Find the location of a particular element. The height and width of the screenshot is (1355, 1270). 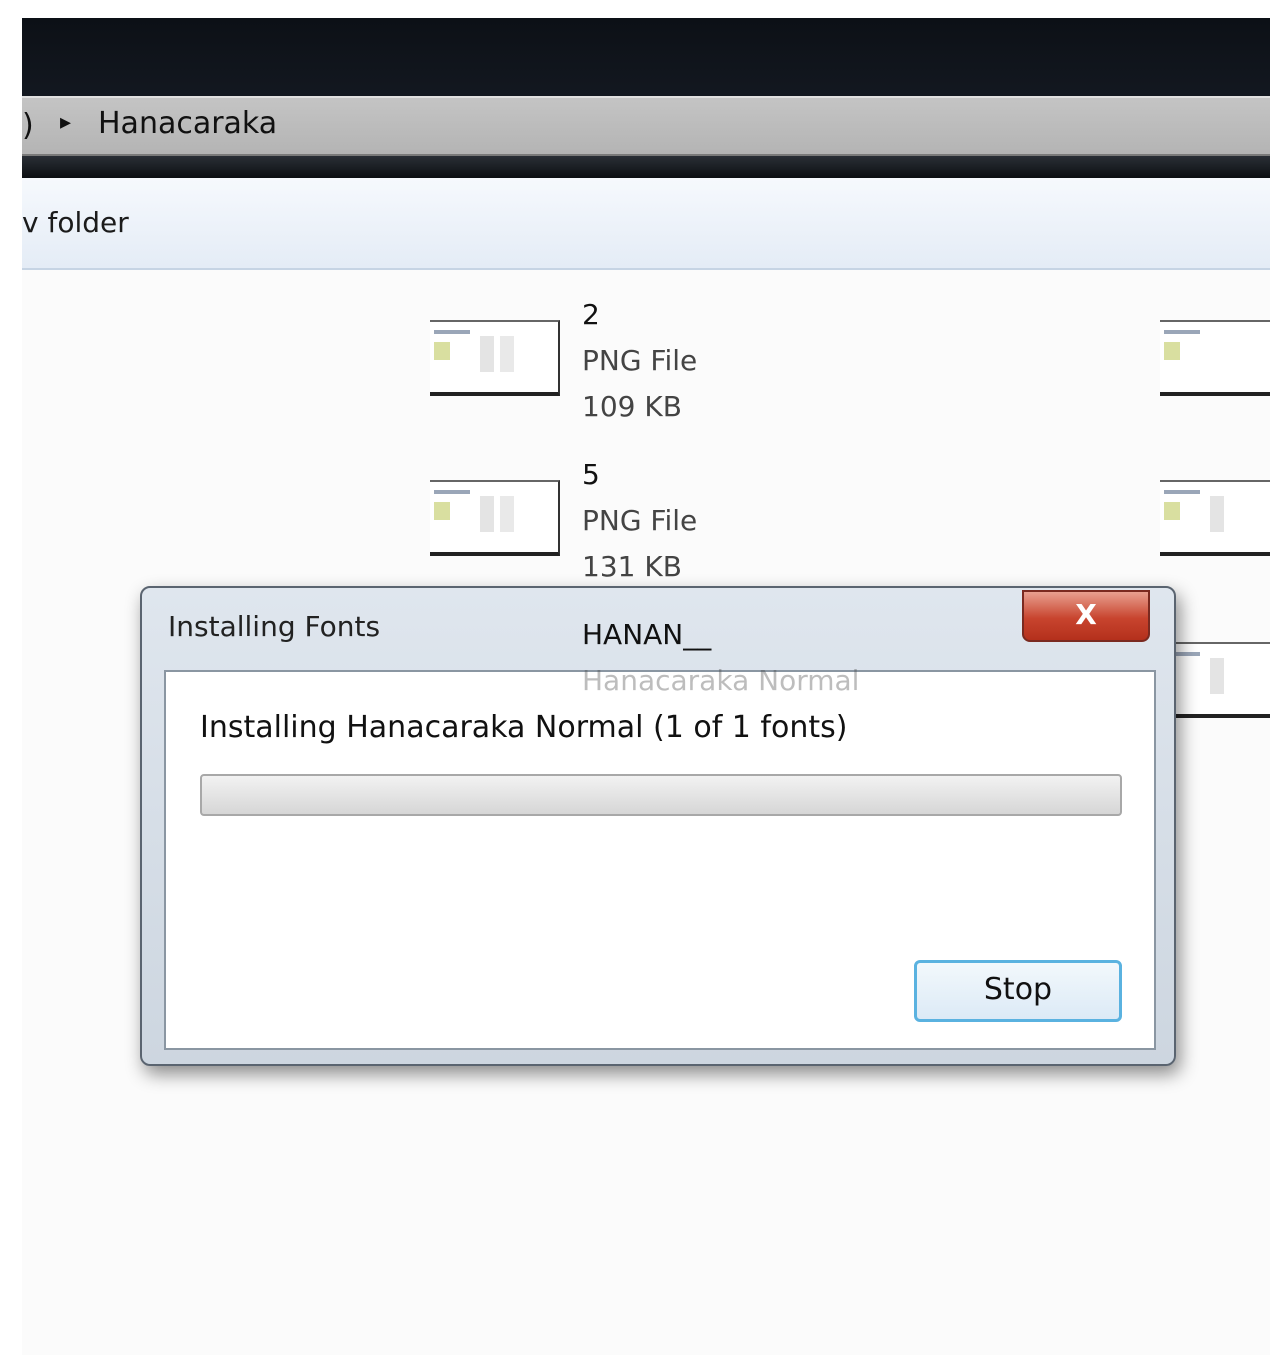

new-folder-button: v folder is located at coordinates (75, 222).